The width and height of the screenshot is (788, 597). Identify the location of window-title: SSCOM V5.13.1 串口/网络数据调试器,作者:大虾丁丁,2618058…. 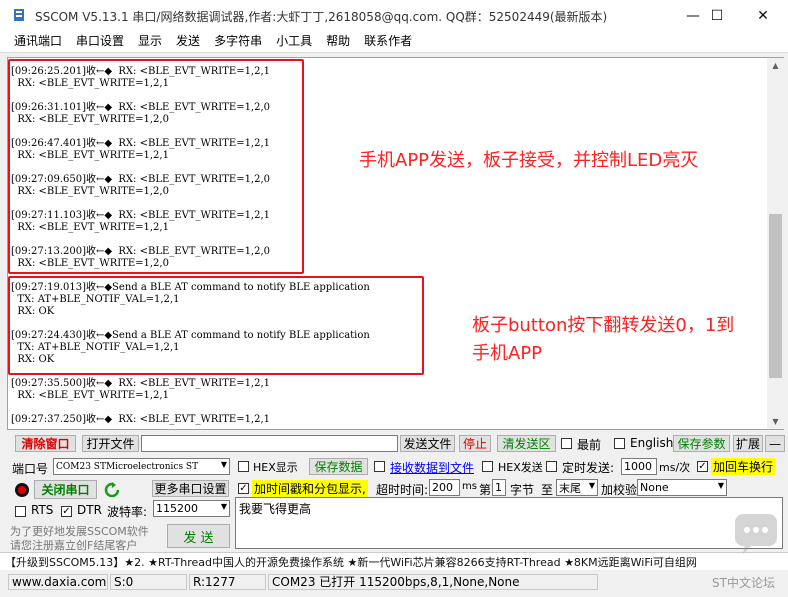
(321, 17).